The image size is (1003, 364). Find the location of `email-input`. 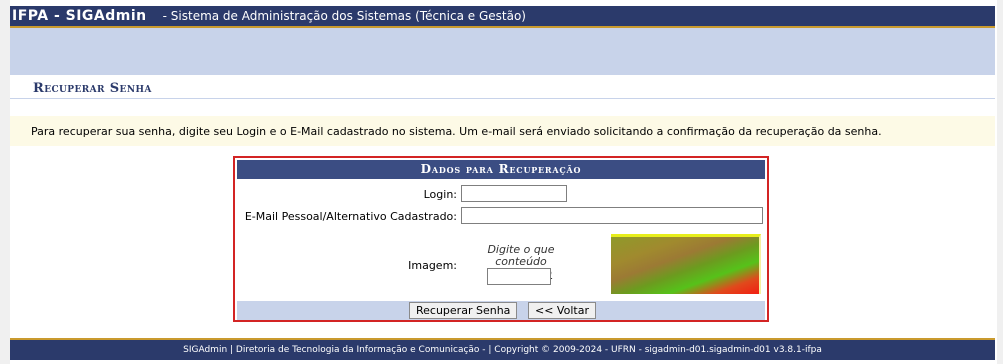

email-input is located at coordinates (612, 215).